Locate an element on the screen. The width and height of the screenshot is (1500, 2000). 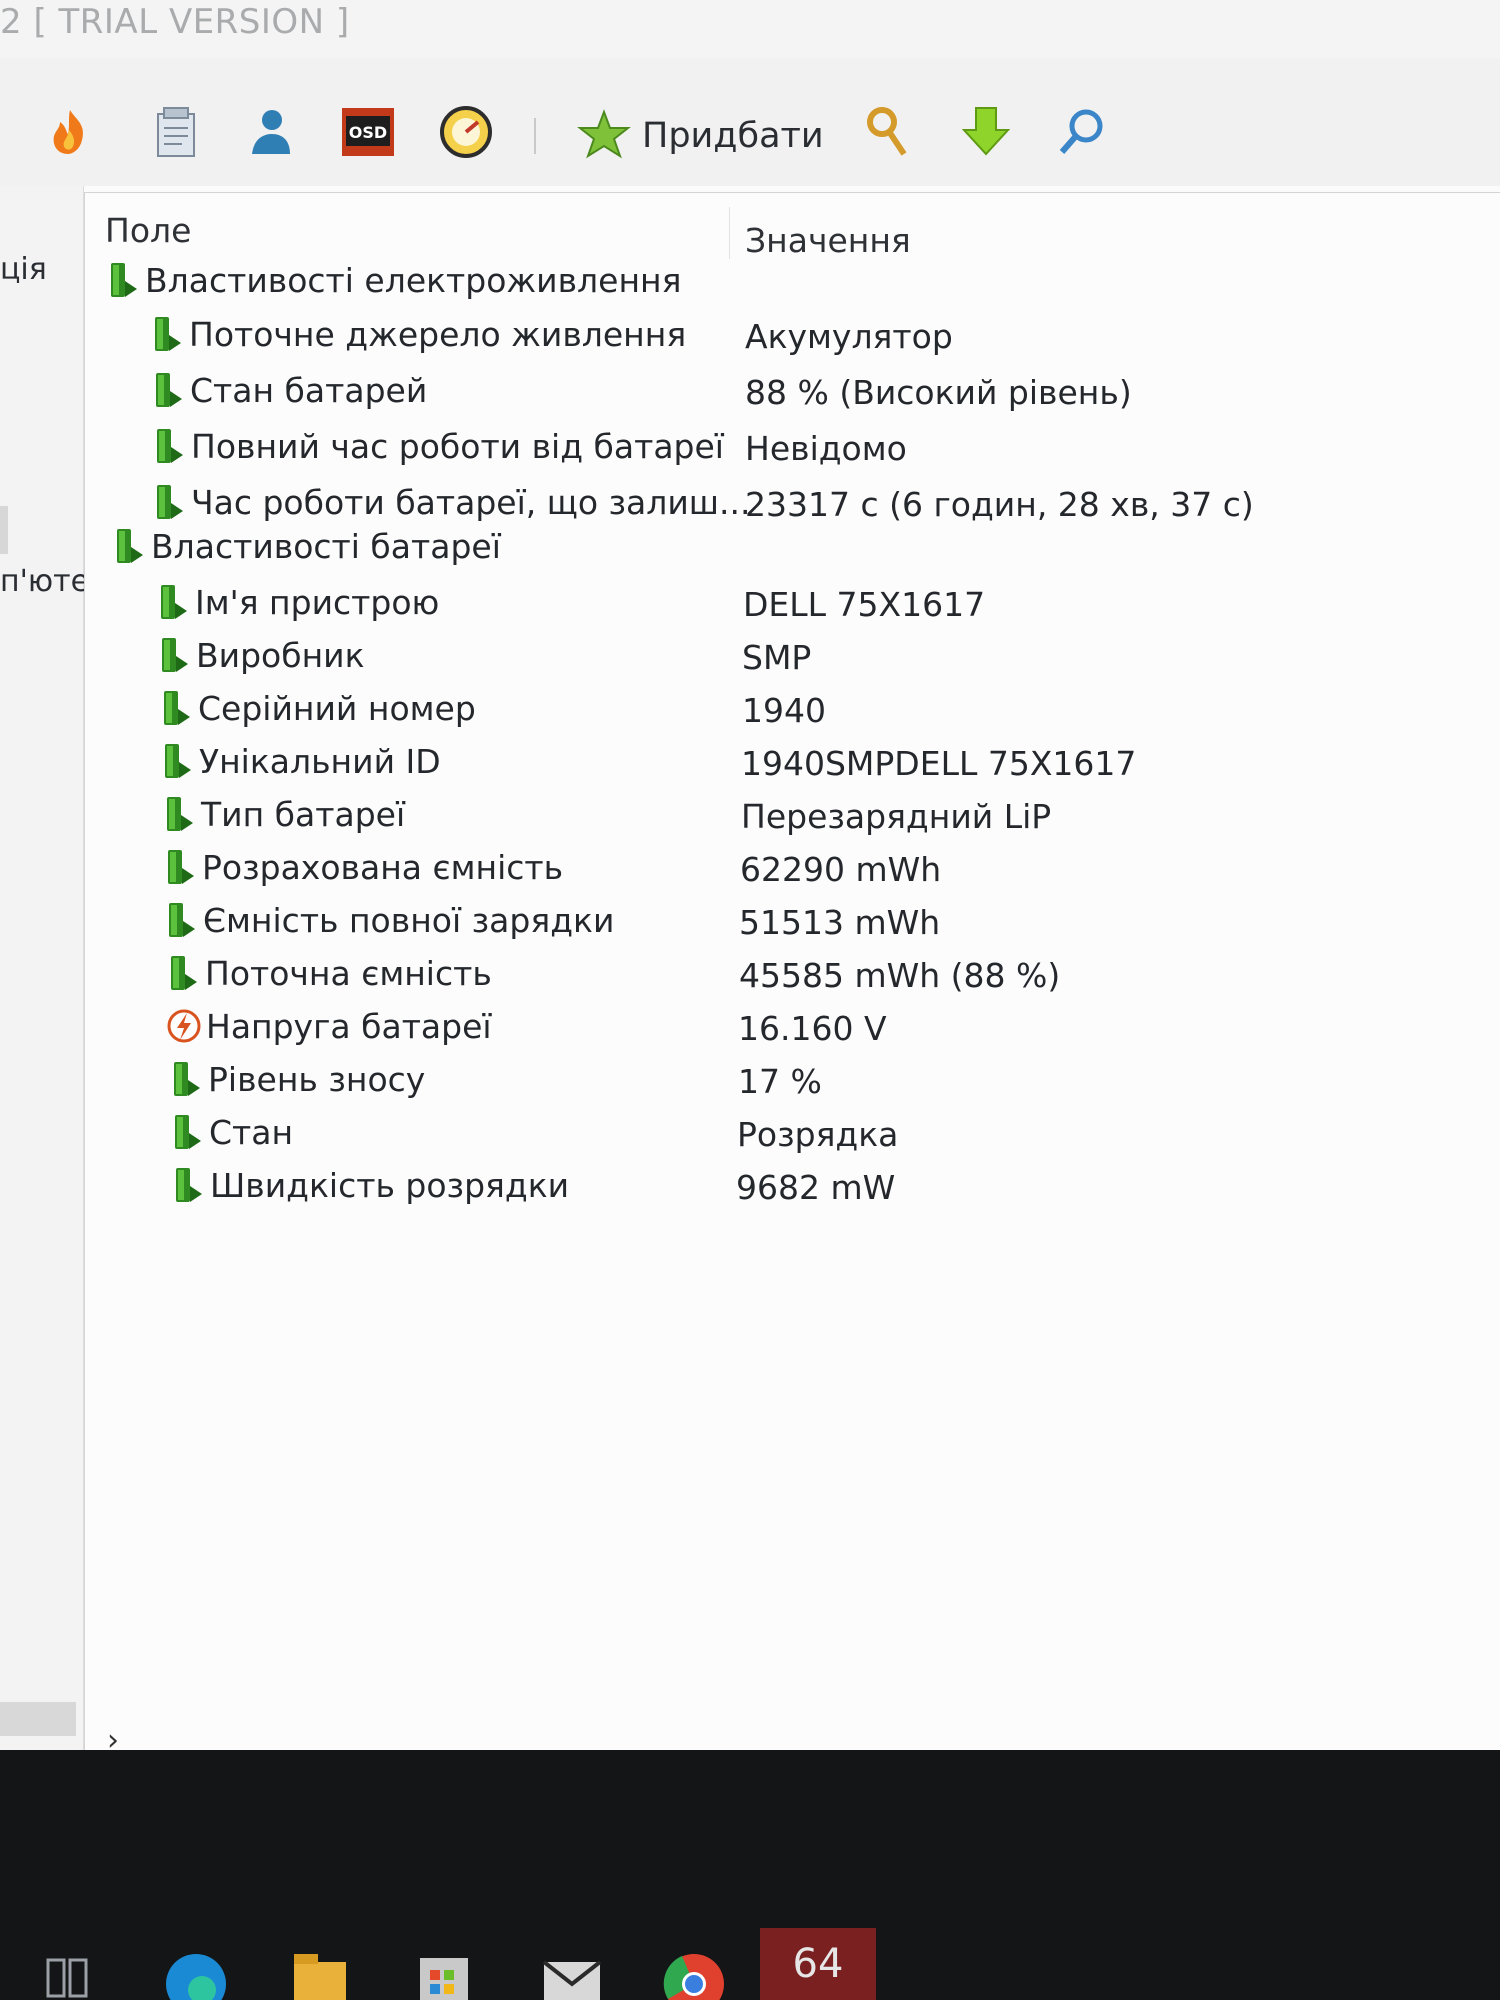
buy-button: Придбати is located at coordinates (700, 136).